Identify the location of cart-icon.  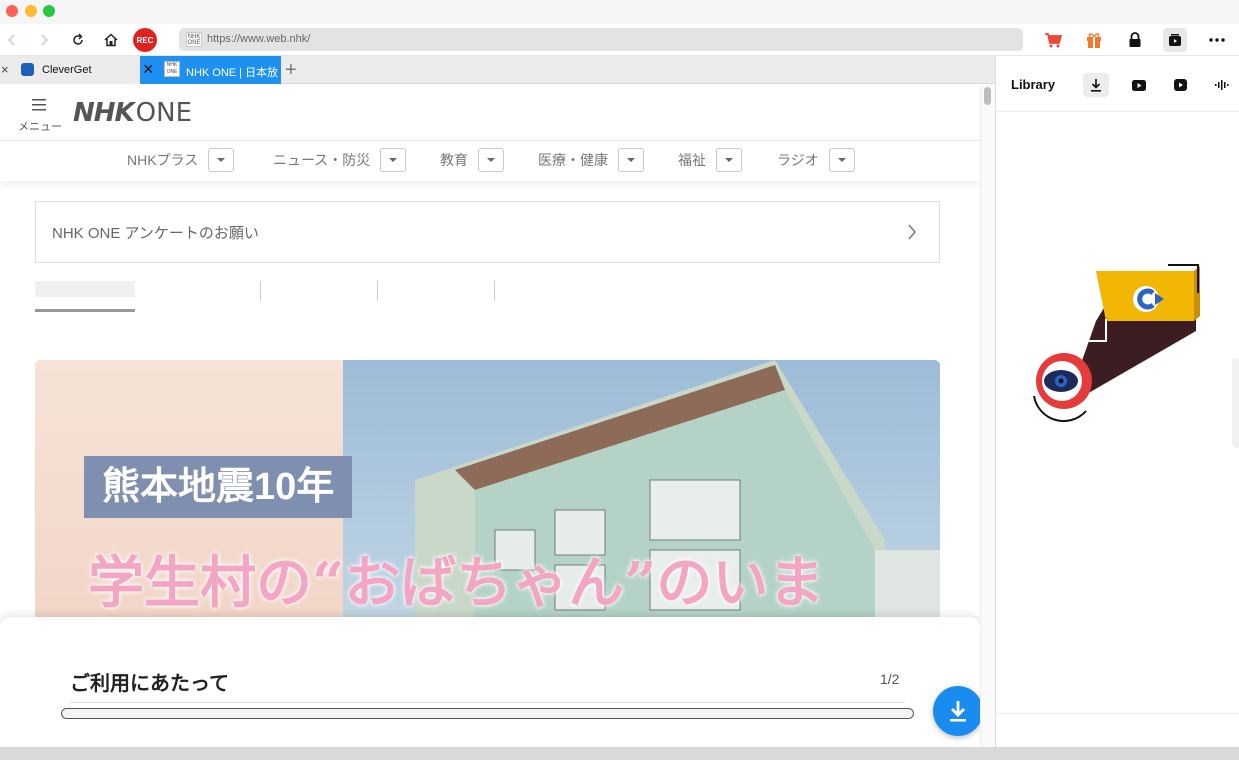
(1053, 40).